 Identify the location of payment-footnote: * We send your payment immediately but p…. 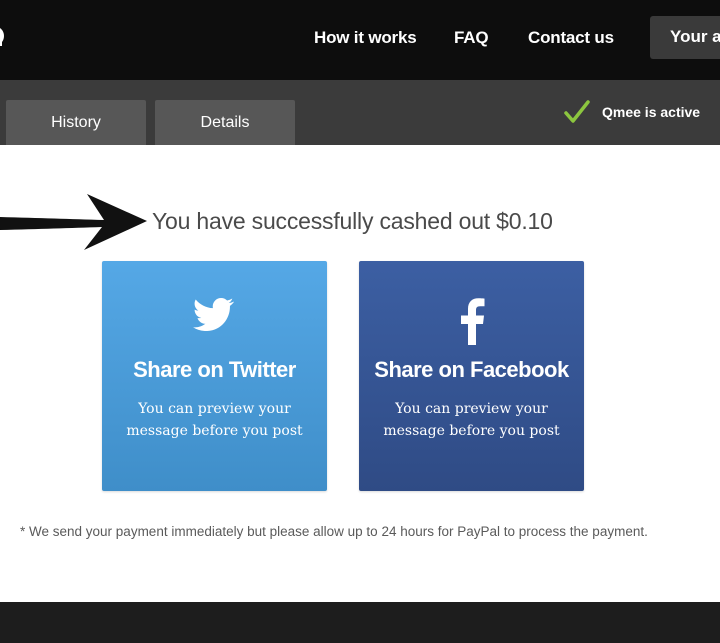
(334, 531).